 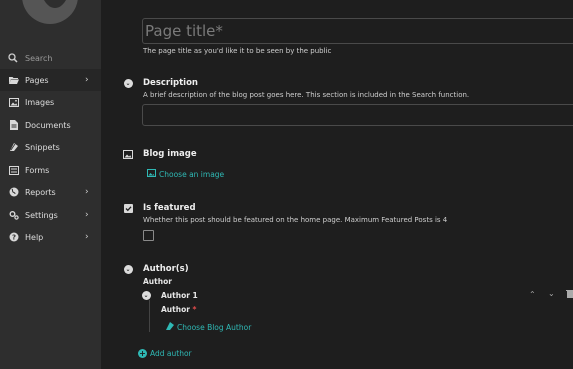 I want to click on sidebar-item-label: Forms, so click(x=37, y=170).